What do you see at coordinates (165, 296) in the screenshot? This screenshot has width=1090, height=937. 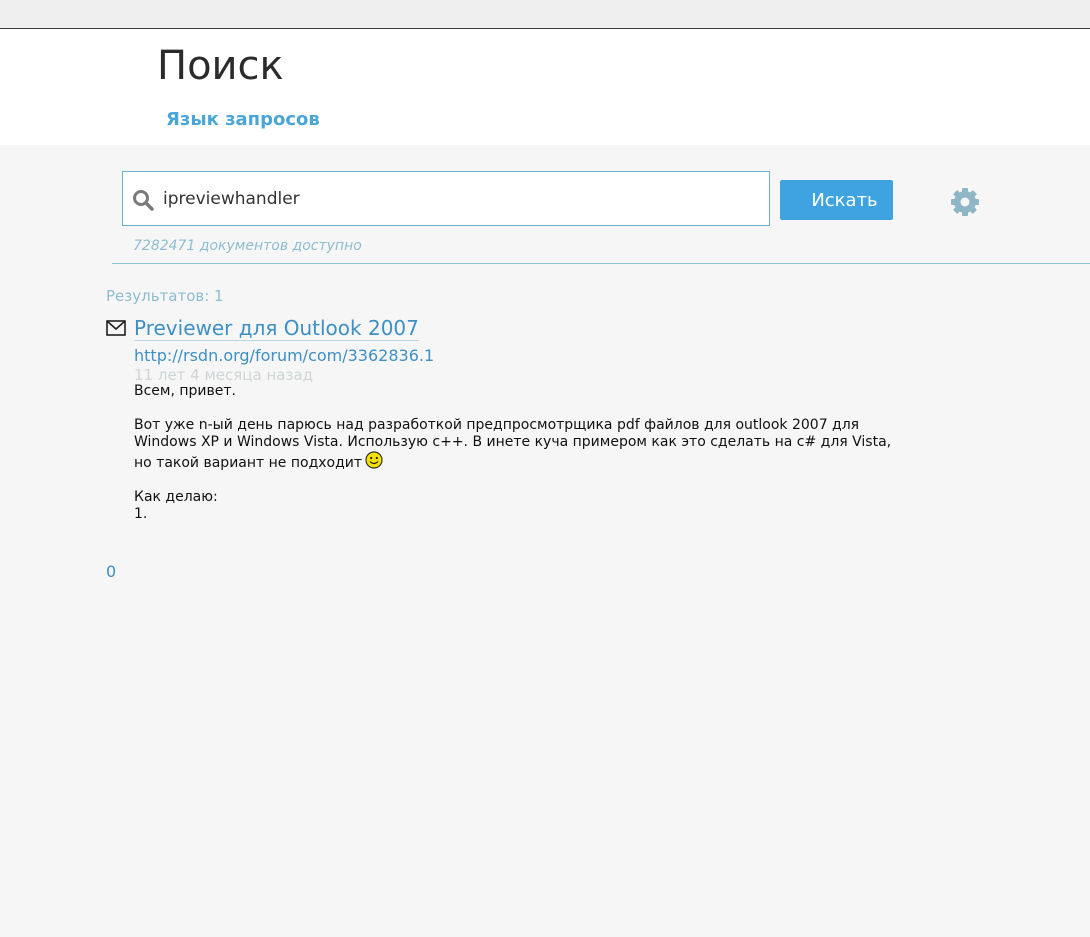 I see `results-count: Результатов: 1` at bounding box center [165, 296].